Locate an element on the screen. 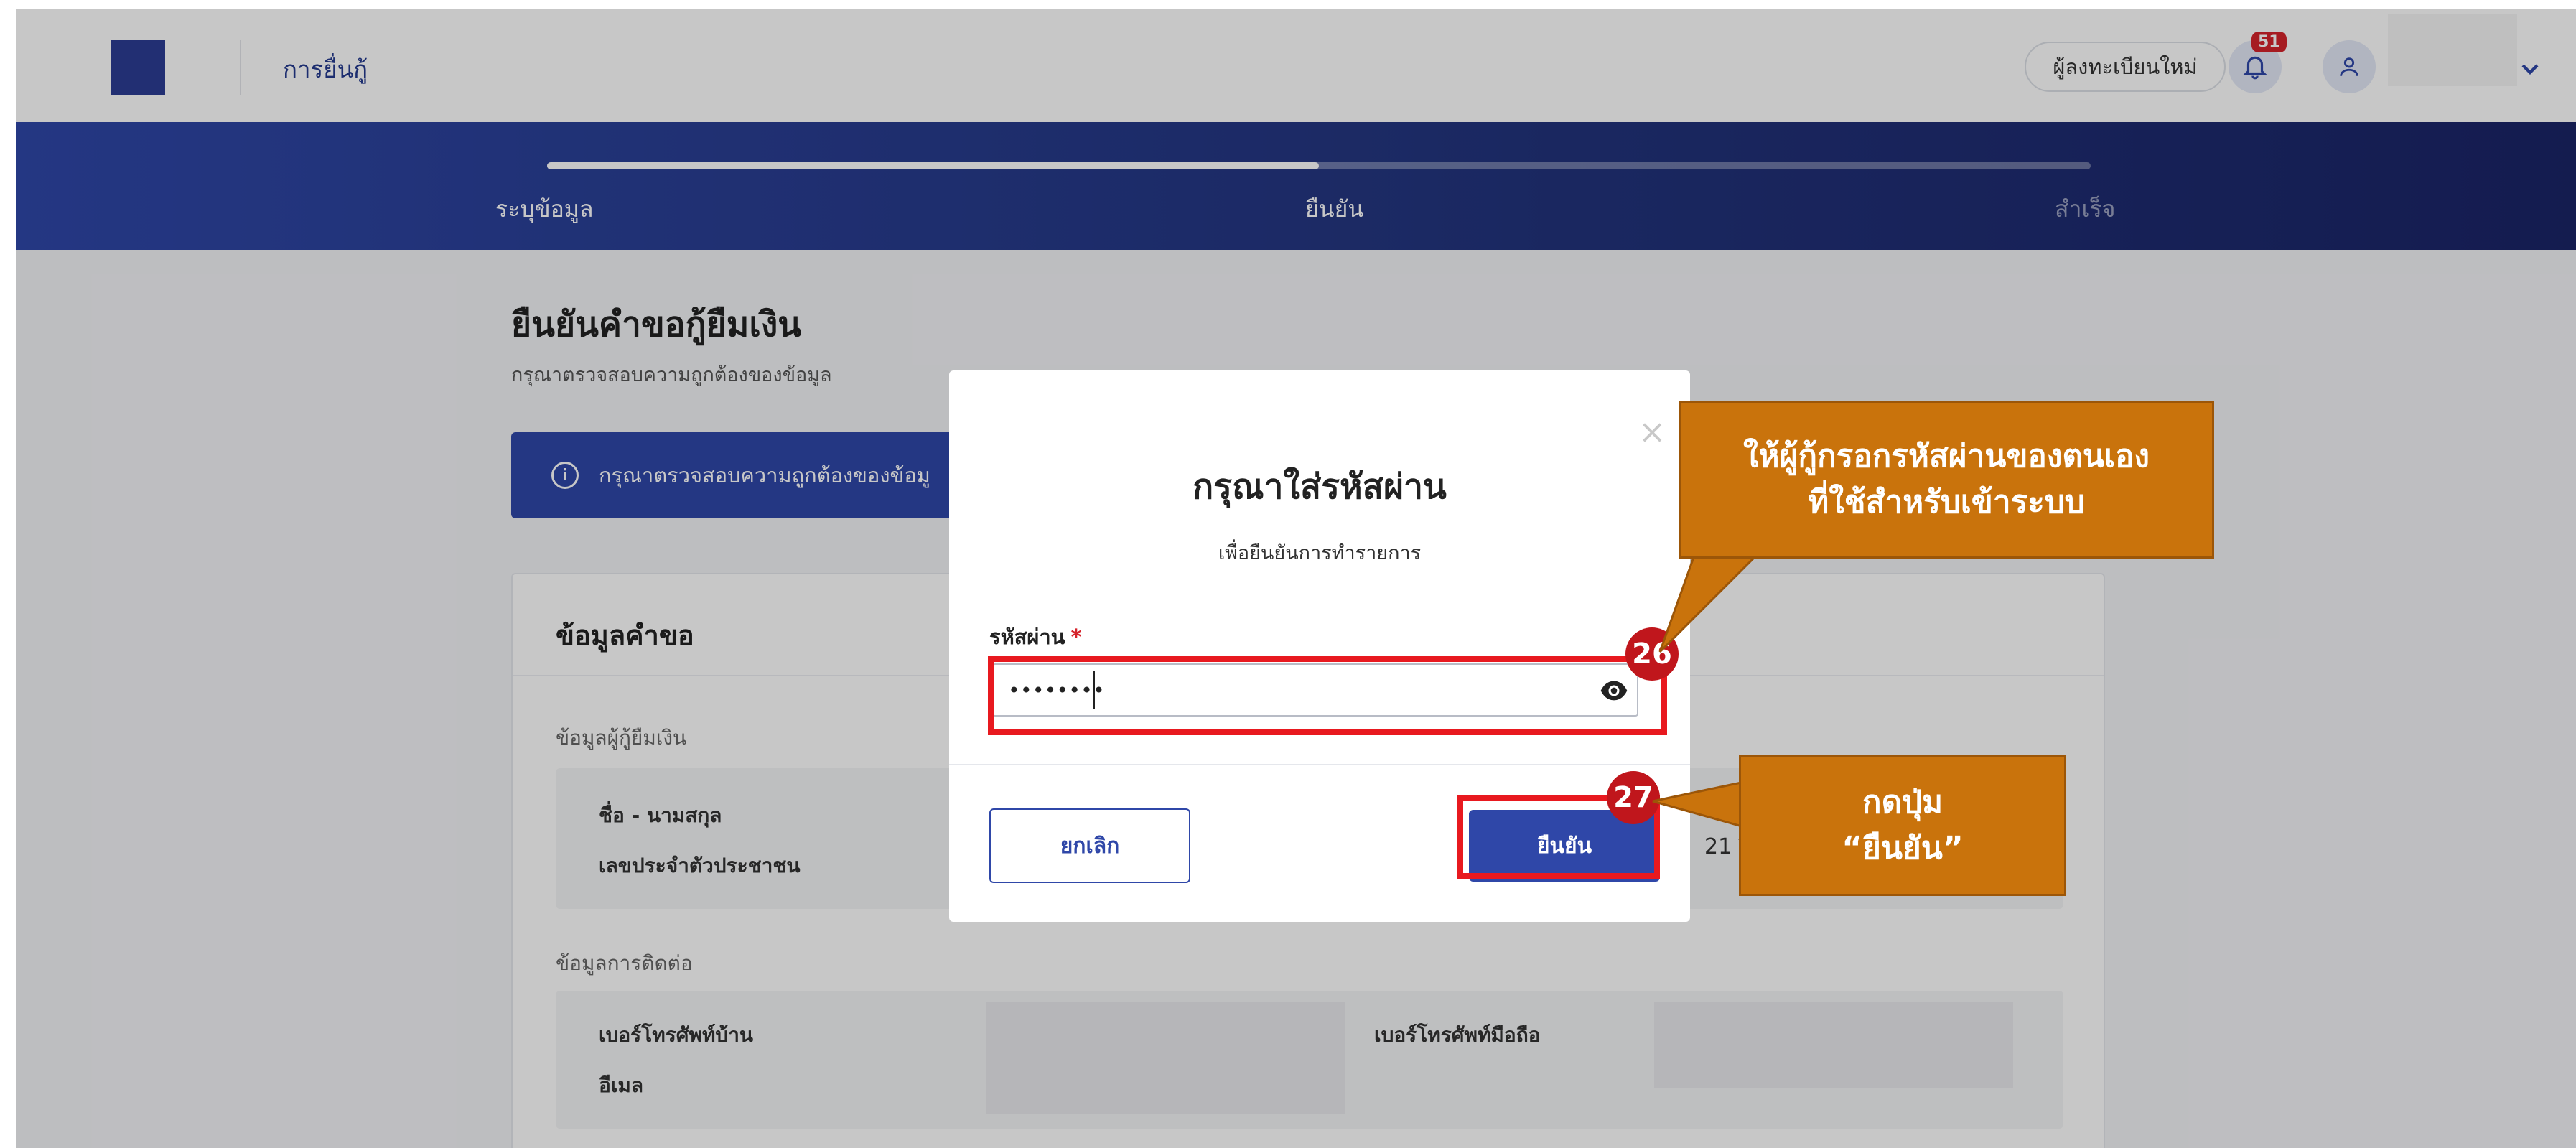 The width and height of the screenshot is (2576, 1148). password-label-text: รหัสผ่าน is located at coordinates (1027, 637).